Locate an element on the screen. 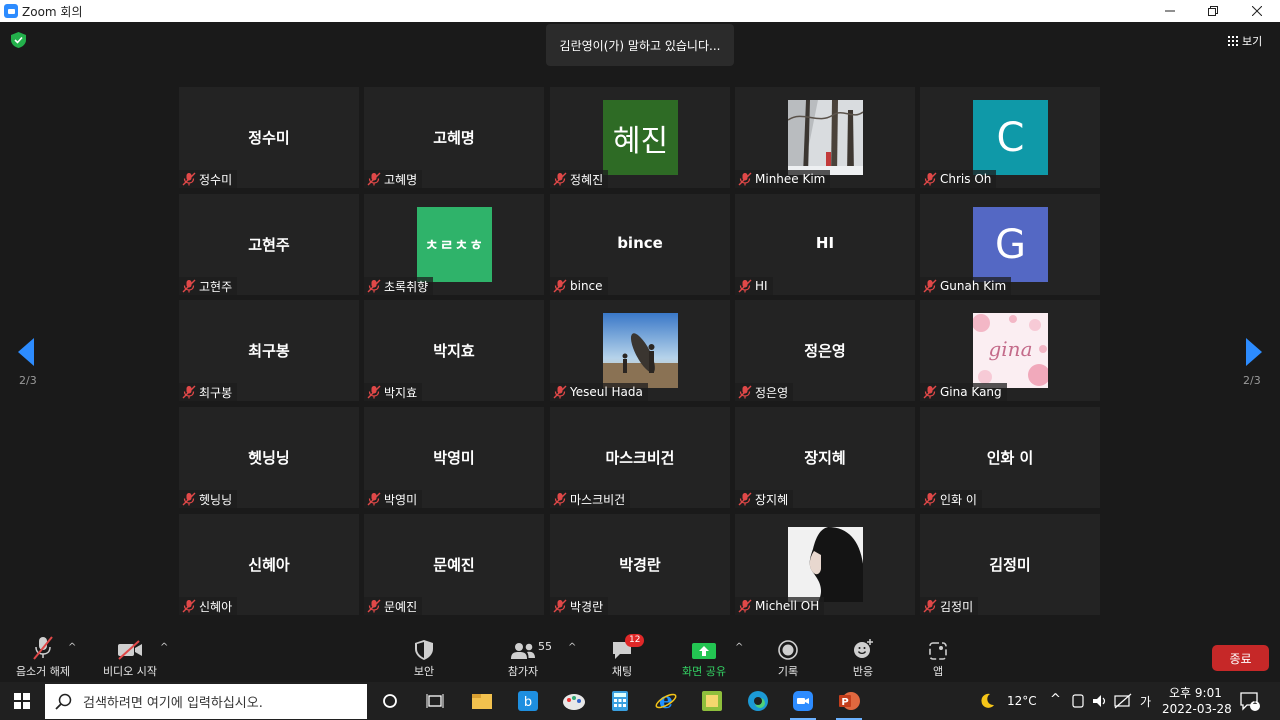  share-screen-button: 화면 공유 is located at coordinates (704, 657).